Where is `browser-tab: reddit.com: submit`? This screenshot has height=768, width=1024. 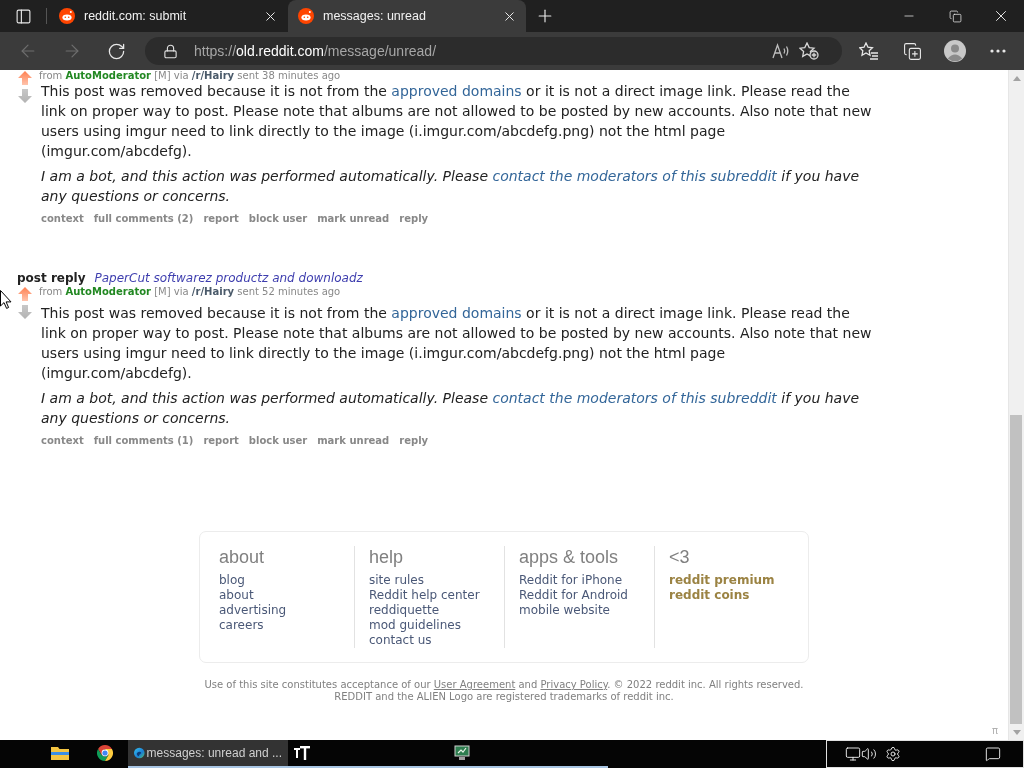 browser-tab: reddit.com: submit is located at coordinates (168, 16).